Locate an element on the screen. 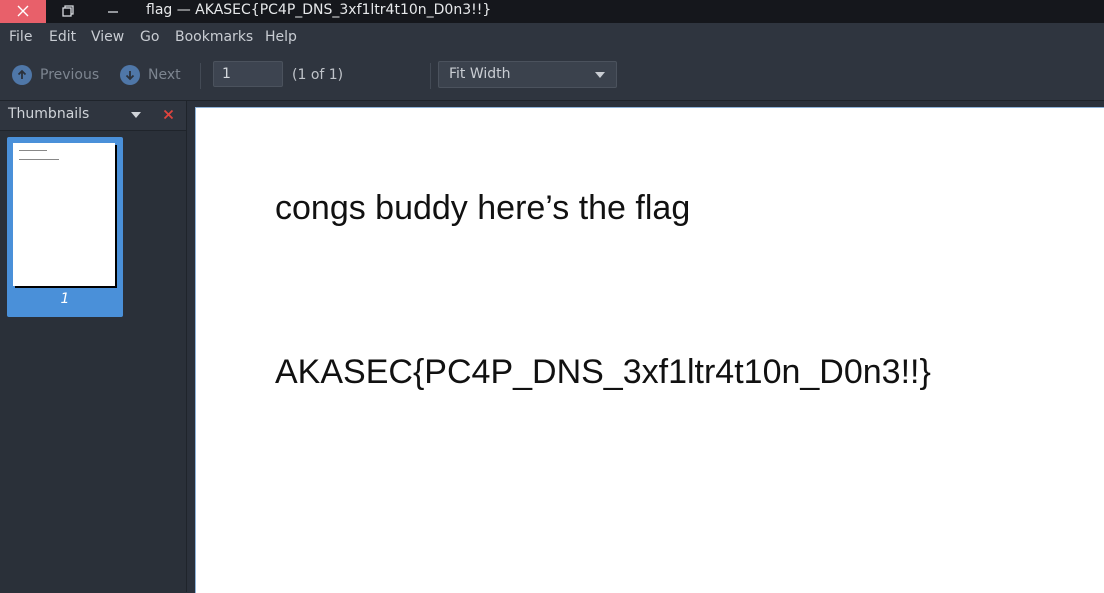  sidebar-dropdown-icon is located at coordinates (136, 115).